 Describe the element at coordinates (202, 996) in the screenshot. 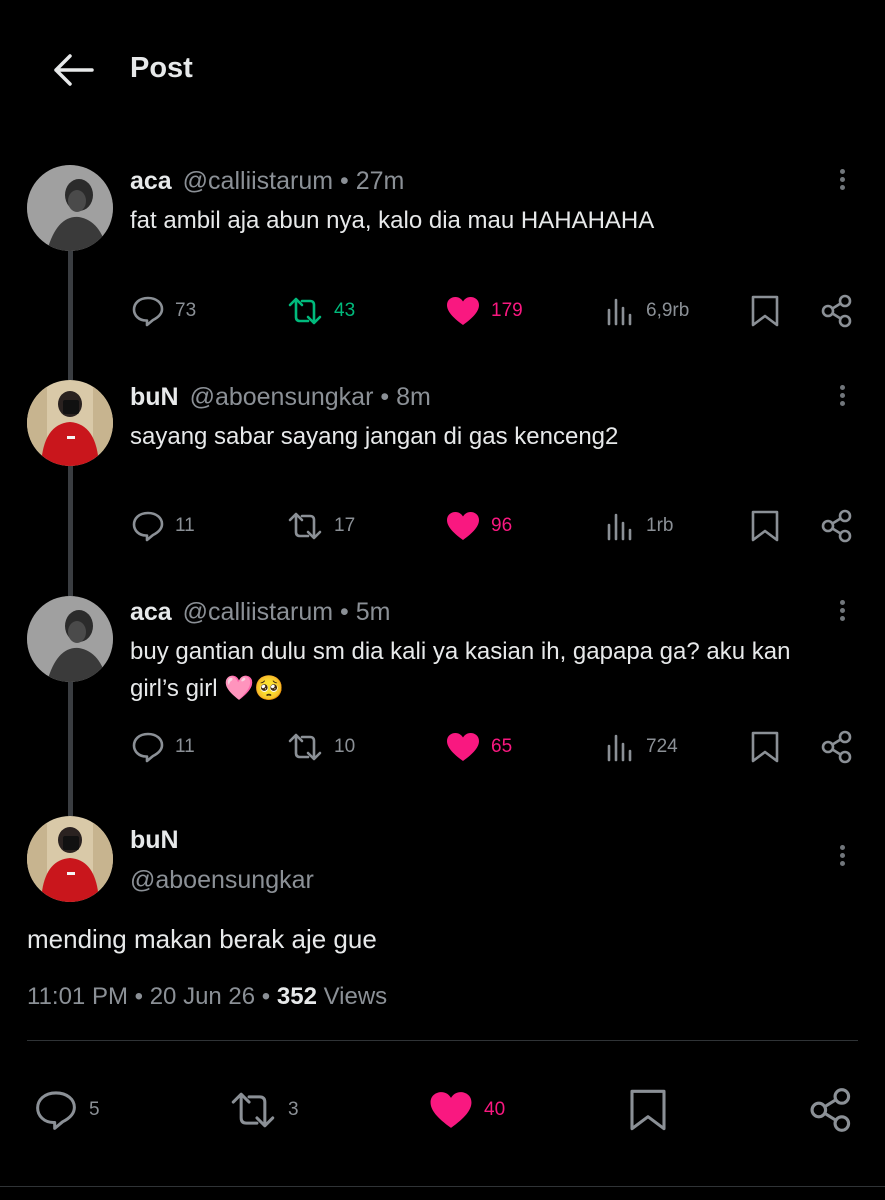

I see `tweet-date: 20 Jun 26` at that location.